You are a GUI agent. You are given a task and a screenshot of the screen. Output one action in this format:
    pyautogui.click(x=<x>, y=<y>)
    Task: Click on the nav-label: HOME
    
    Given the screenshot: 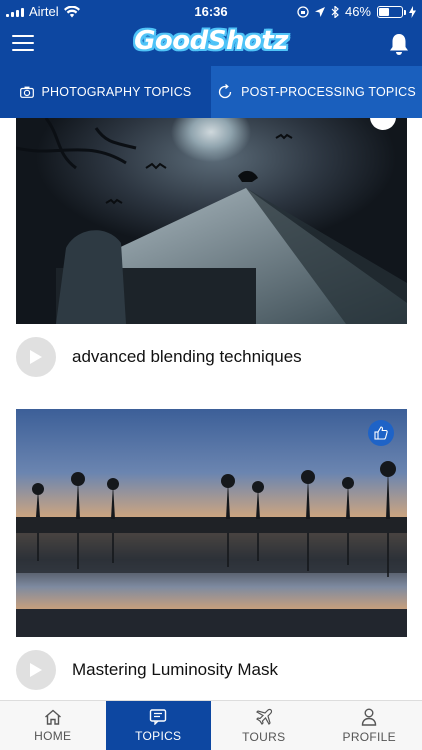 What is the action you would take?
    pyautogui.click(x=53, y=735)
    